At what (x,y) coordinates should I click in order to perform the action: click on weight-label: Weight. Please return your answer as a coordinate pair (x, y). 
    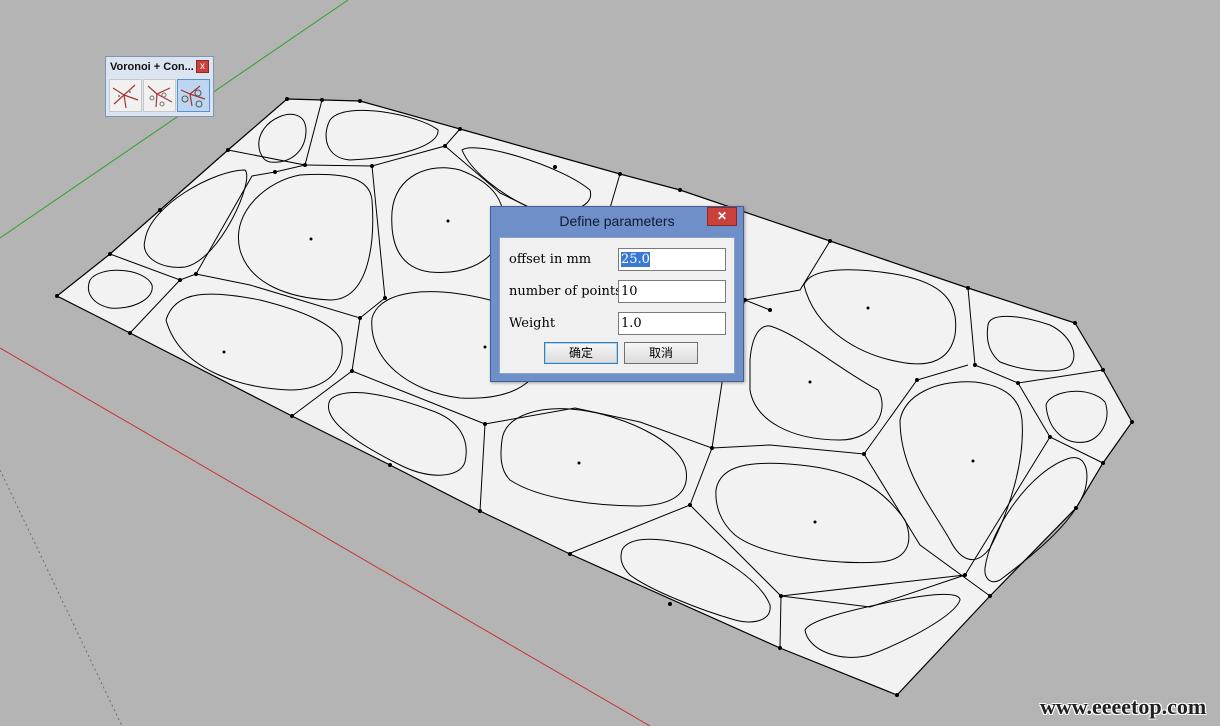
    Looking at the image, I should click on (532, 323).